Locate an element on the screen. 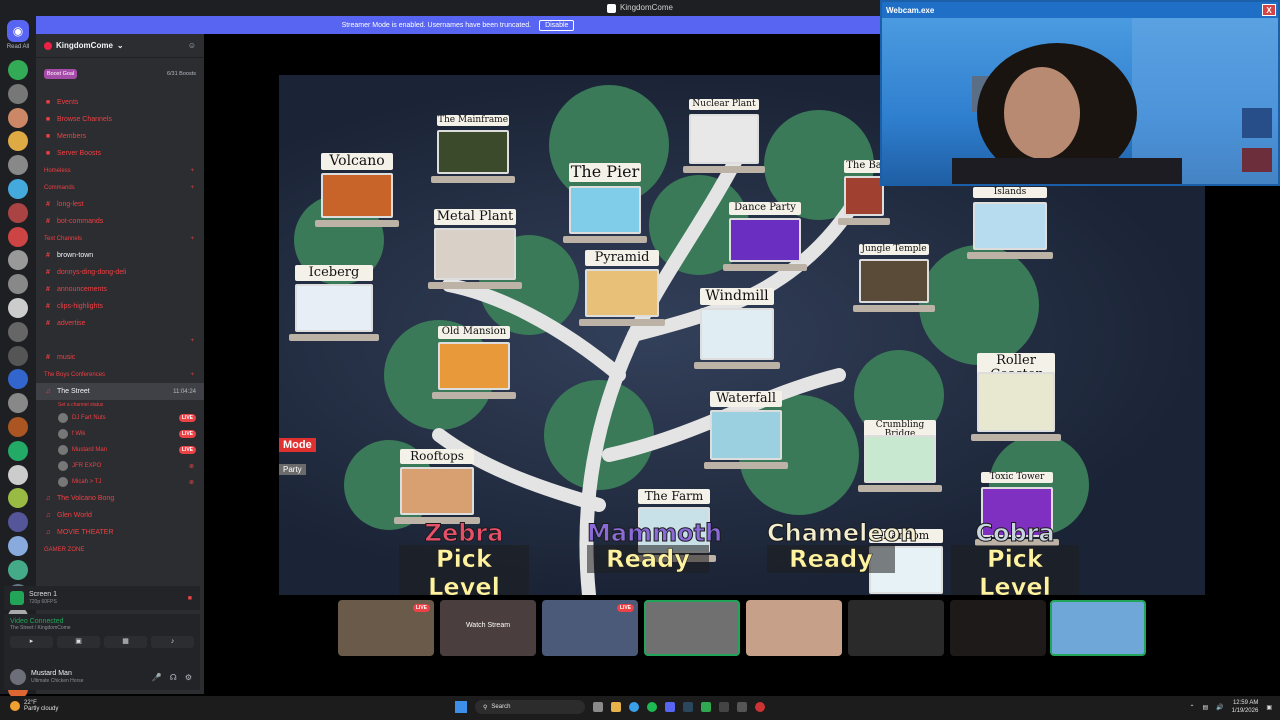  channel-item: # brown-town is located at coordinates (120, 255).